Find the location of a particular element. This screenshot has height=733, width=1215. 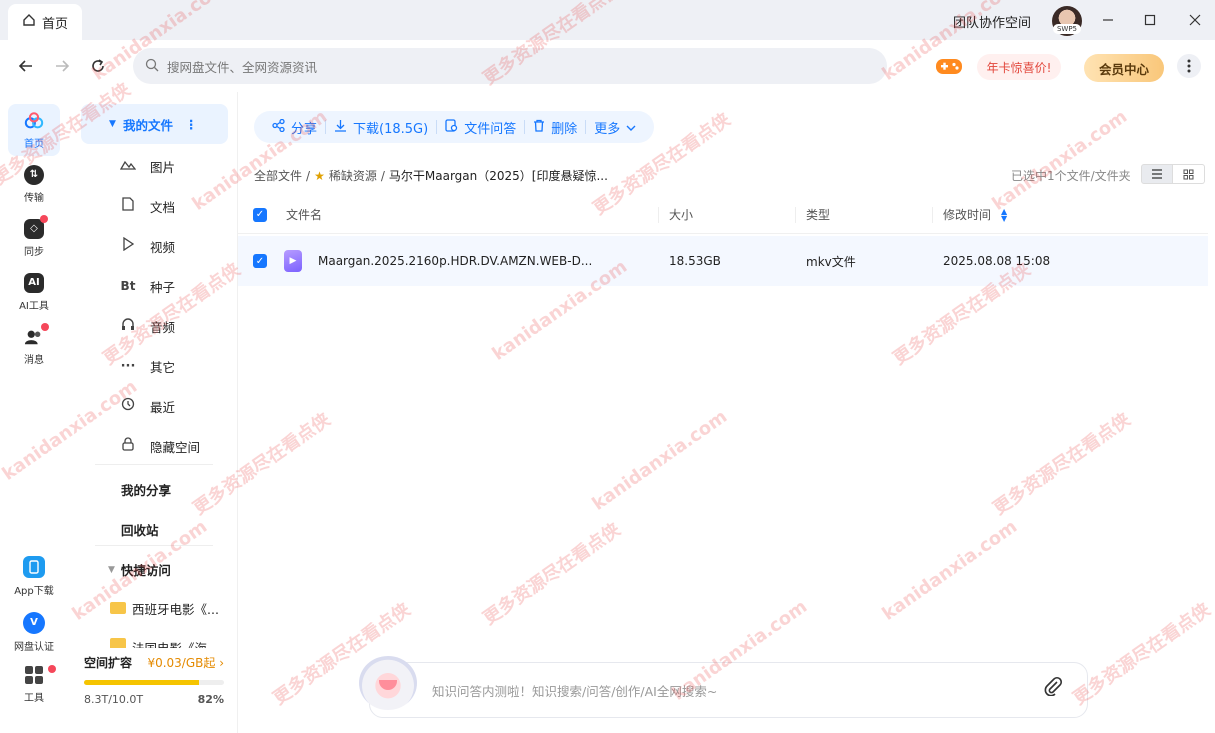

breadcrumb-folder: 稀缺资源 is located at coordinates (353, 175).